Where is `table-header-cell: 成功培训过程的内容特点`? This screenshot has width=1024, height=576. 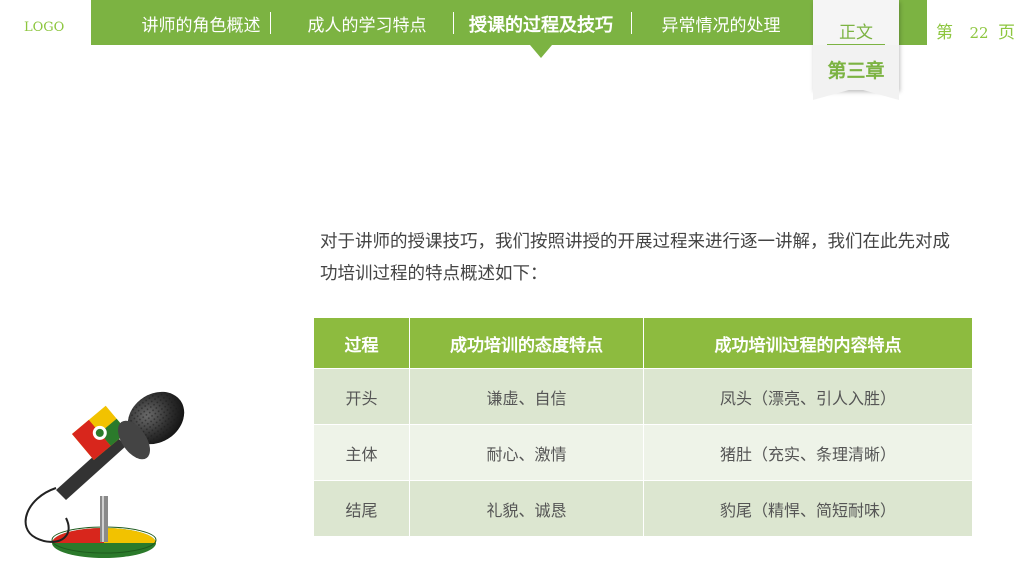
table-header-cell: 成功培训过程的内容特点 is located at coordinates (808, 343).